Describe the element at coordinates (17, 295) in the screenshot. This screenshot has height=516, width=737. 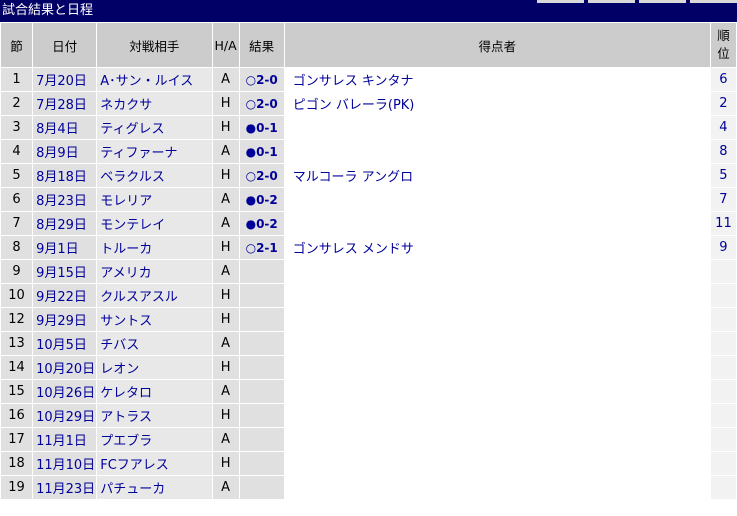
I see `round-cell: 10` at that location.